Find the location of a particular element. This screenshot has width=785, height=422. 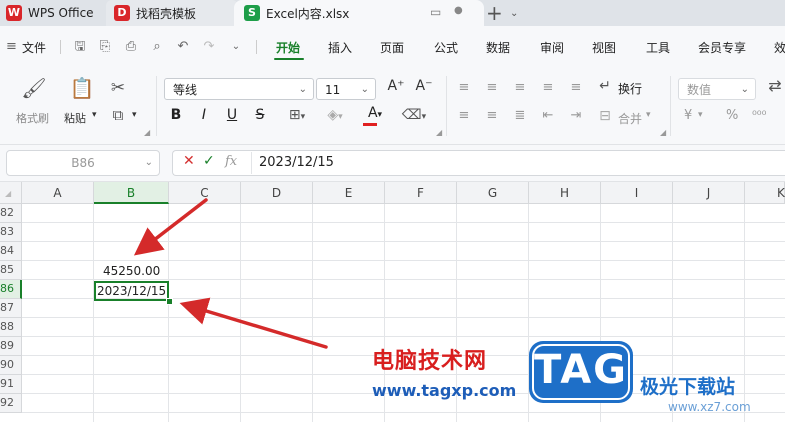

tag-logo: TAG is located at coordinates (581, 372).